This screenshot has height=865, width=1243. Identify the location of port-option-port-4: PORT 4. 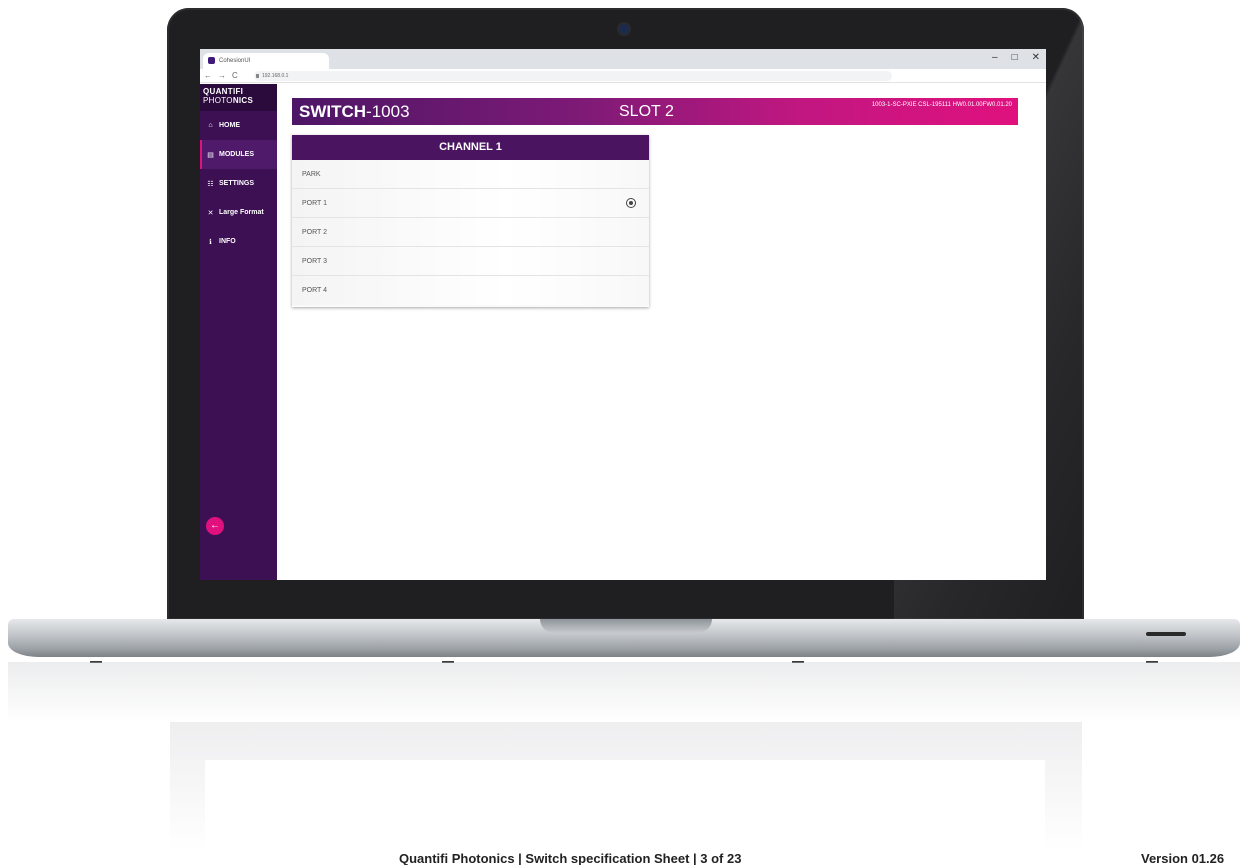
(470, 290).